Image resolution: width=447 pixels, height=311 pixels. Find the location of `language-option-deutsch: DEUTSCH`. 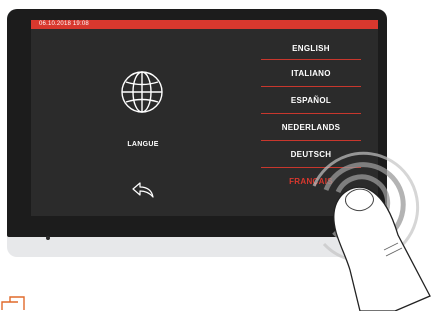

language-option-deutsch: DEUTSCH is located at coordinates (311, 154).